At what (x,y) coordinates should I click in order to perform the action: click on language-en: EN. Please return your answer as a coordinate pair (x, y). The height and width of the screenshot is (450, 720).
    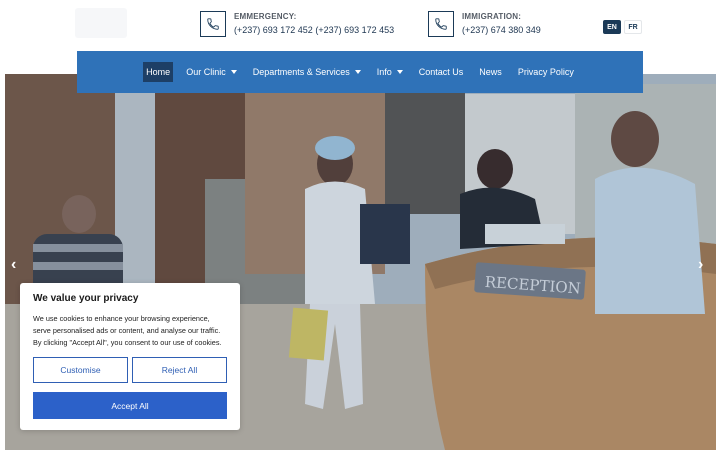
    Looking at the image, I should click on (612, 27).